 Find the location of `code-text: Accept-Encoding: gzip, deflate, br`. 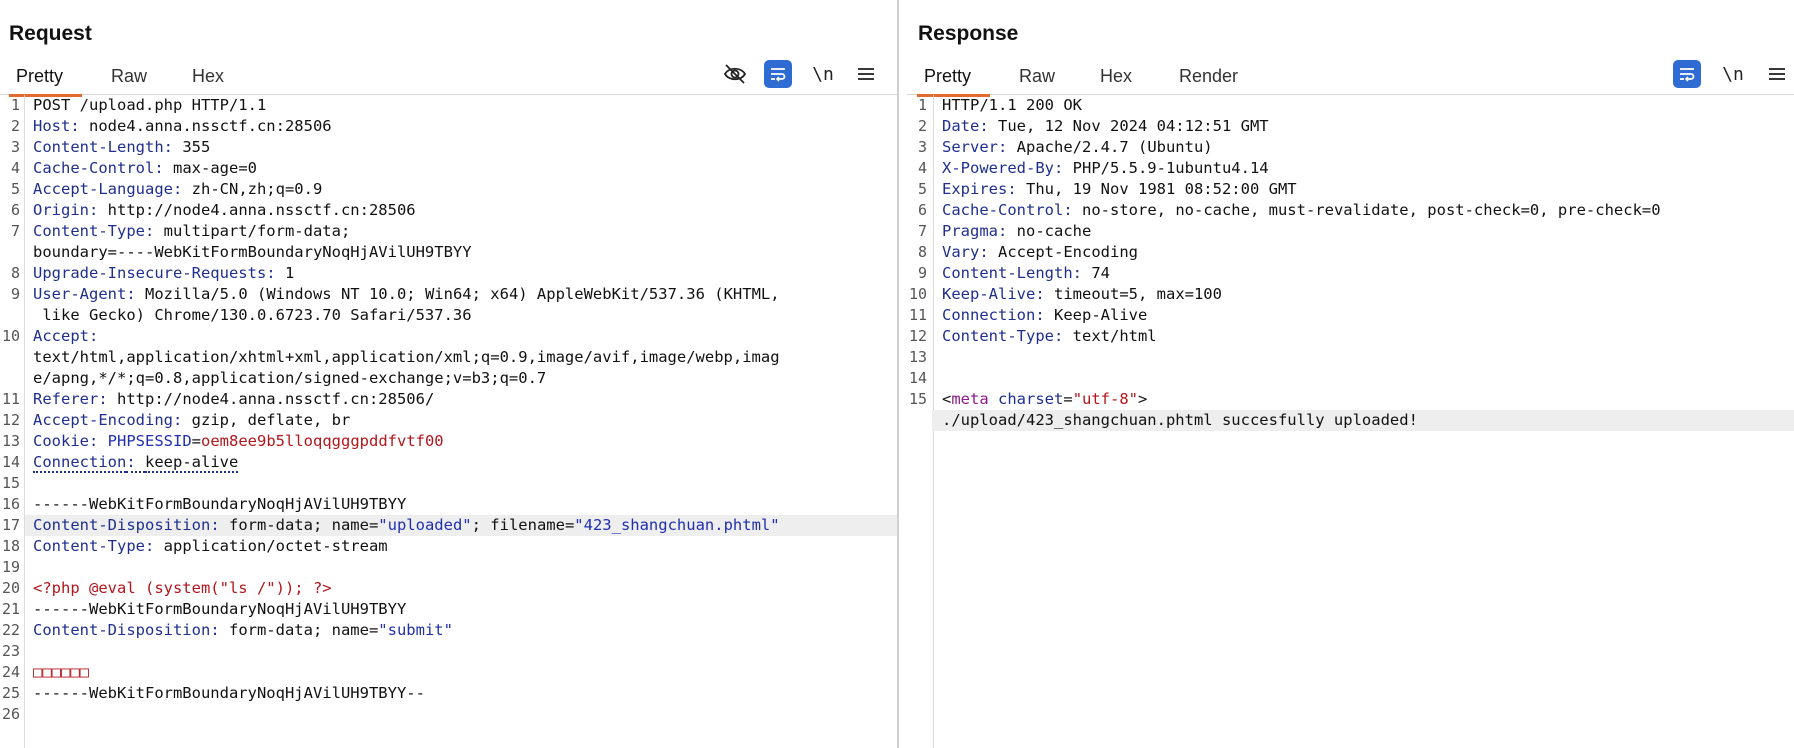

code-text: Accept-Encoding: gzip, deflate, br is located at coordinates (191, 420).